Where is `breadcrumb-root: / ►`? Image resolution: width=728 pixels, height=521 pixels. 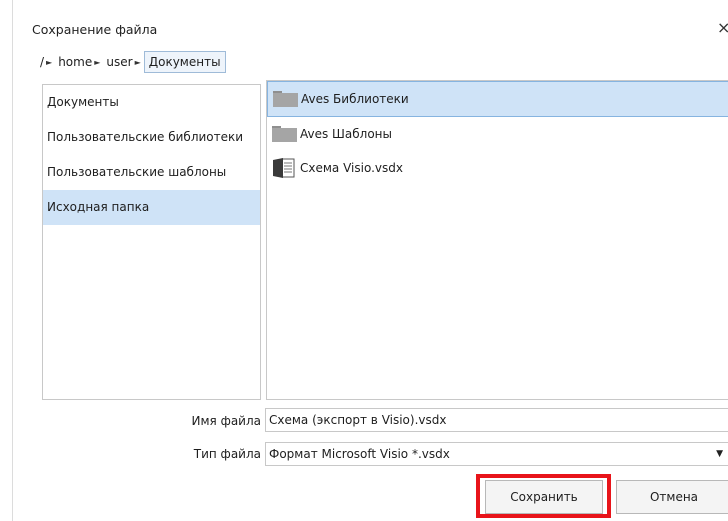 breadcrumb-root: / ► is located at coordinates (46, 62).